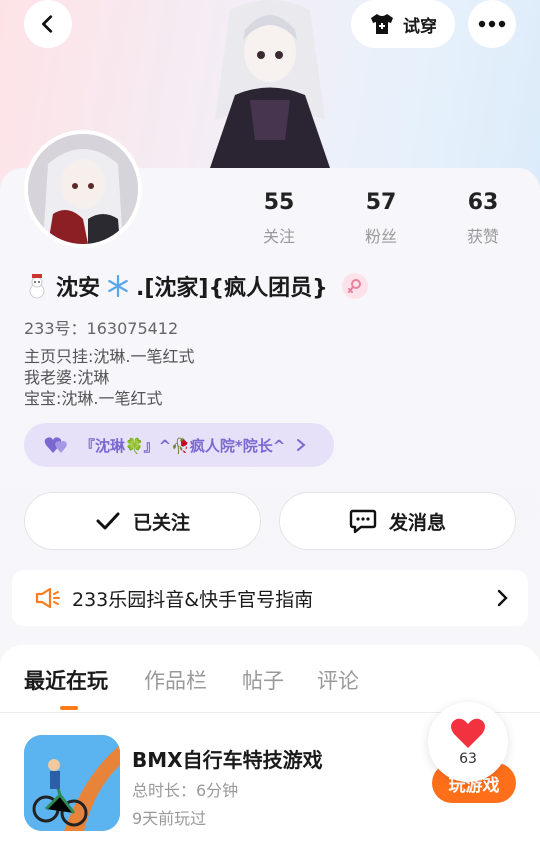 This screenshot has width=540, height=845. What do you see at coordinates (101, 328) in the screenshot?
I see `user-id: 233号：163075412` at bounding box center [101, 328].